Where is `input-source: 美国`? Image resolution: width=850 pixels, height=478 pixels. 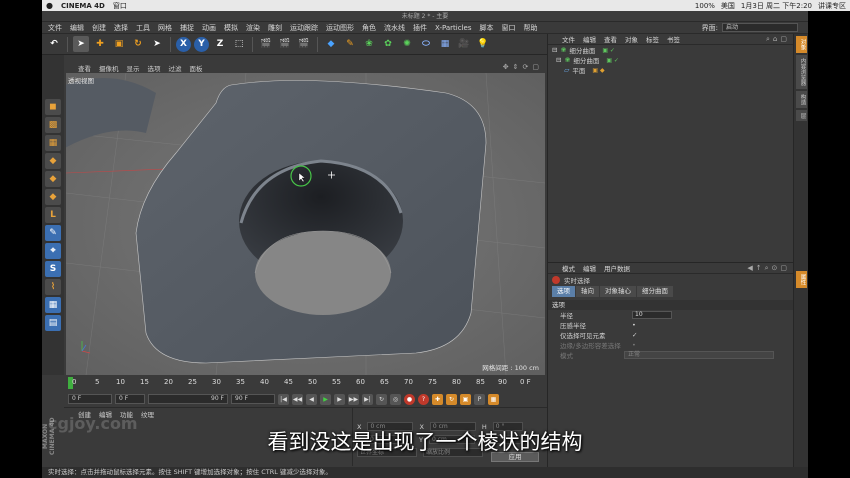
input-source: 美国 is located at coordinates (728, 6).